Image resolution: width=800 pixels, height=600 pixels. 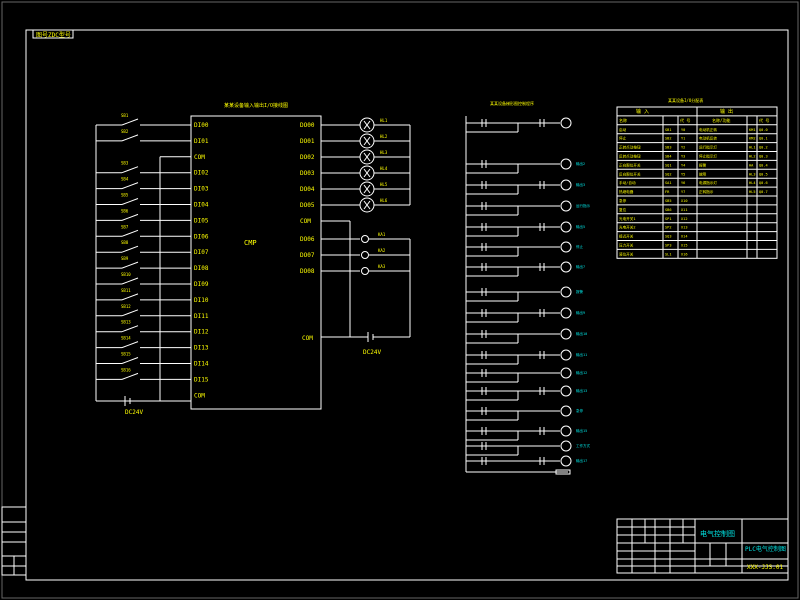 I want to click on plc-output-pin-com: COM, so click(x=305, y=221).